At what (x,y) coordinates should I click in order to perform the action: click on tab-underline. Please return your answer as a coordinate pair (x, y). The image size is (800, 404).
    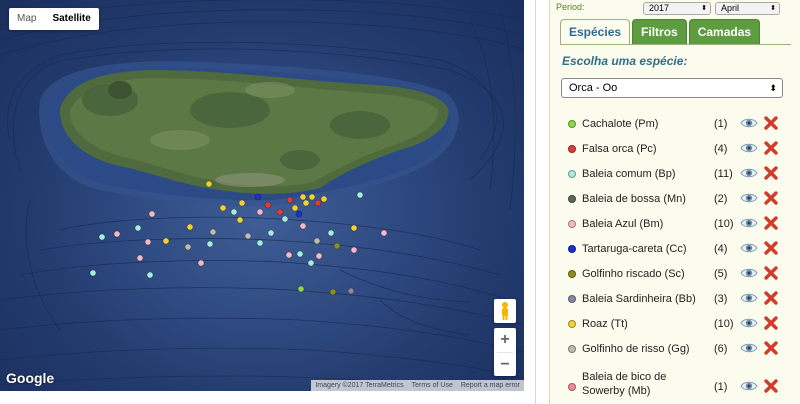
    Looking at the image, I should click on (675, 44).